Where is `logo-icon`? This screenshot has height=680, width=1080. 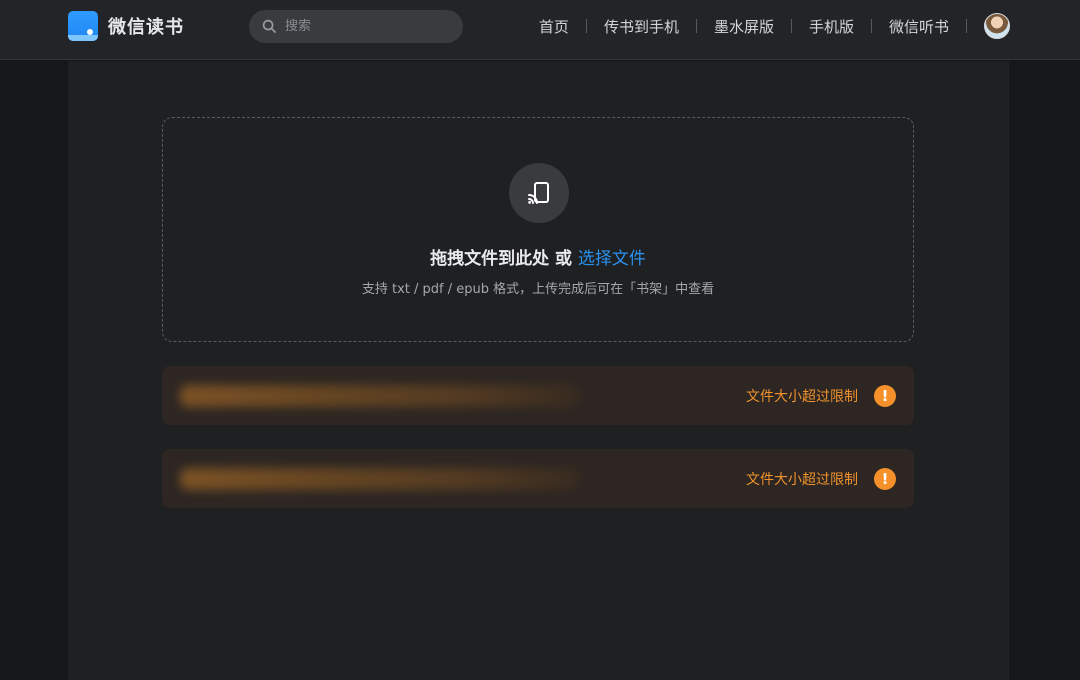 logo-icon is located at coordinates (83, 26).